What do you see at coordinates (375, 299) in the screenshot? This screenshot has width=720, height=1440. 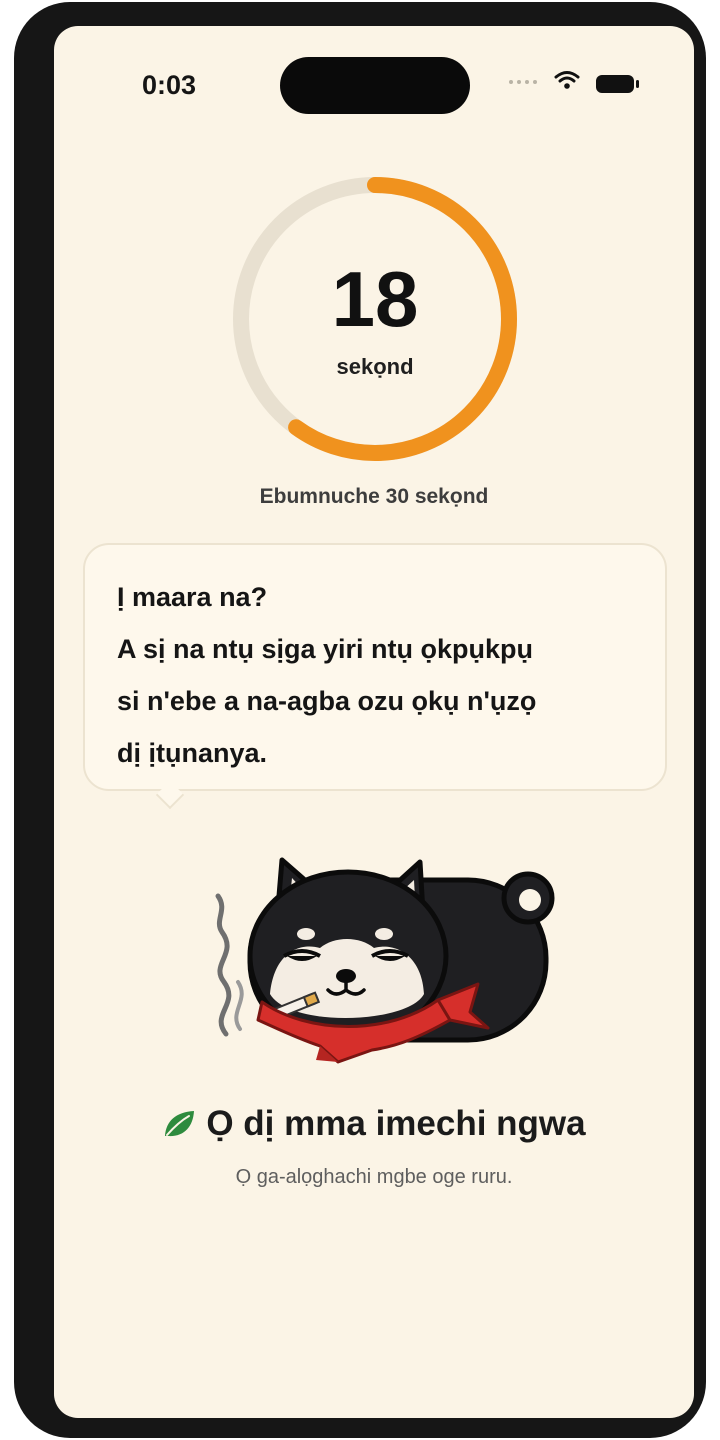 I see `countdown-number: 18` at bounding box center [375, 299].